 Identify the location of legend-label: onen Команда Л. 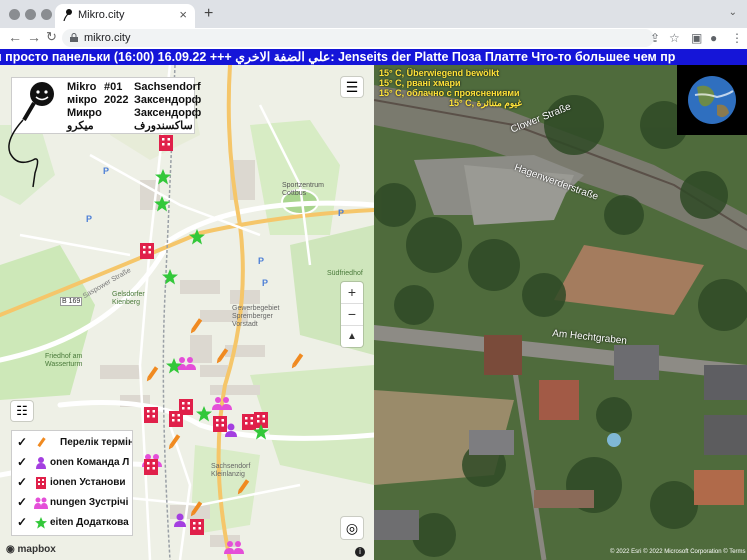
(90, 462).